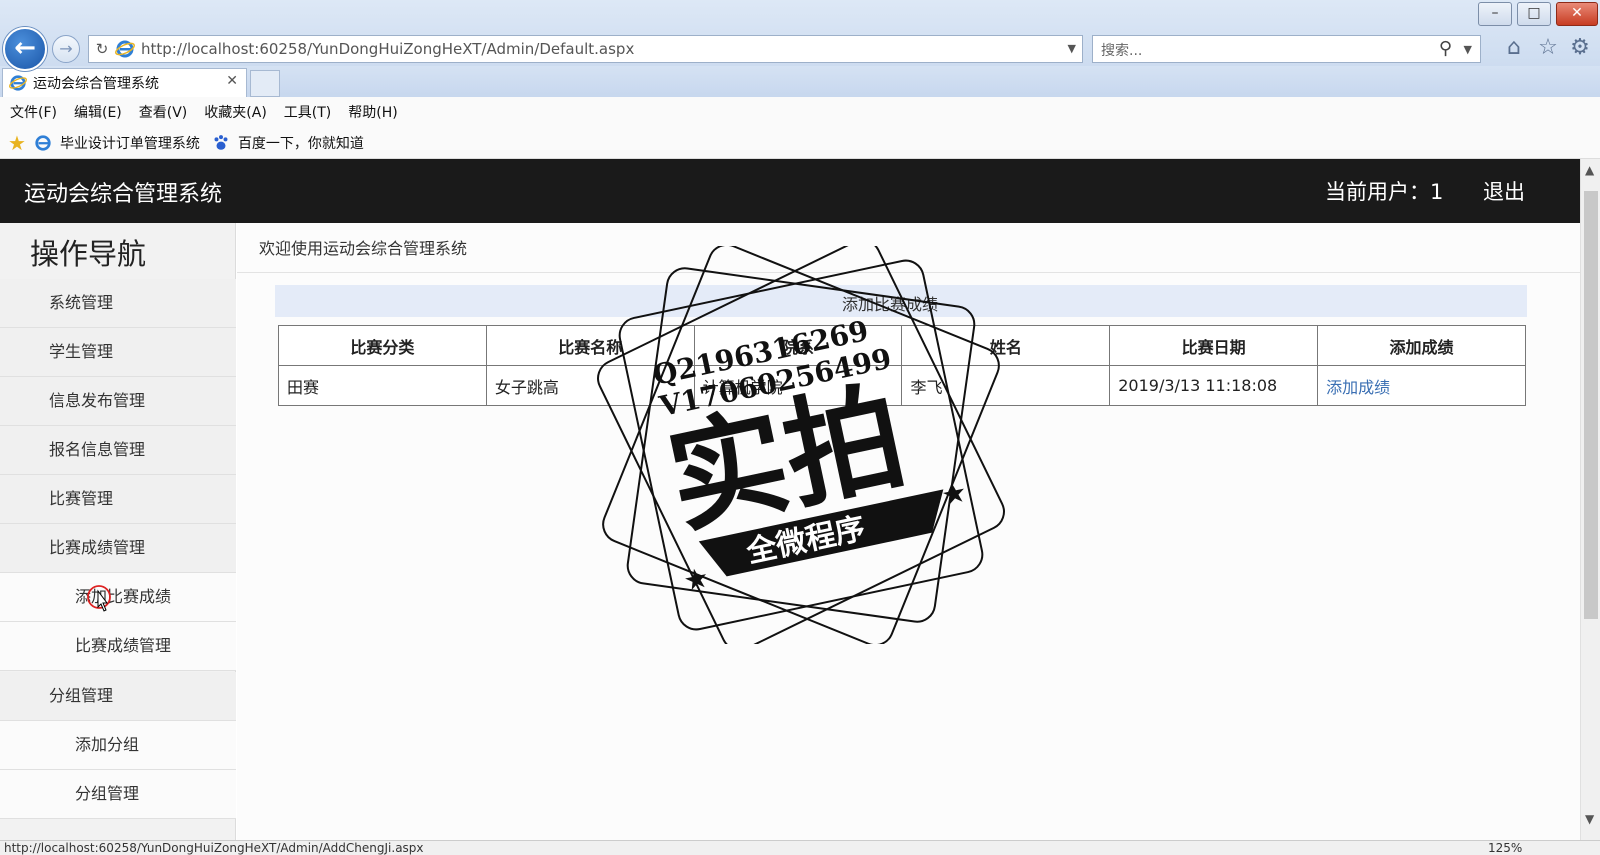 The width and height of the screenshot is (1600, 855). I want to click on sidebar-item-add-score: 添加比赛成绩, so click(118, 597).